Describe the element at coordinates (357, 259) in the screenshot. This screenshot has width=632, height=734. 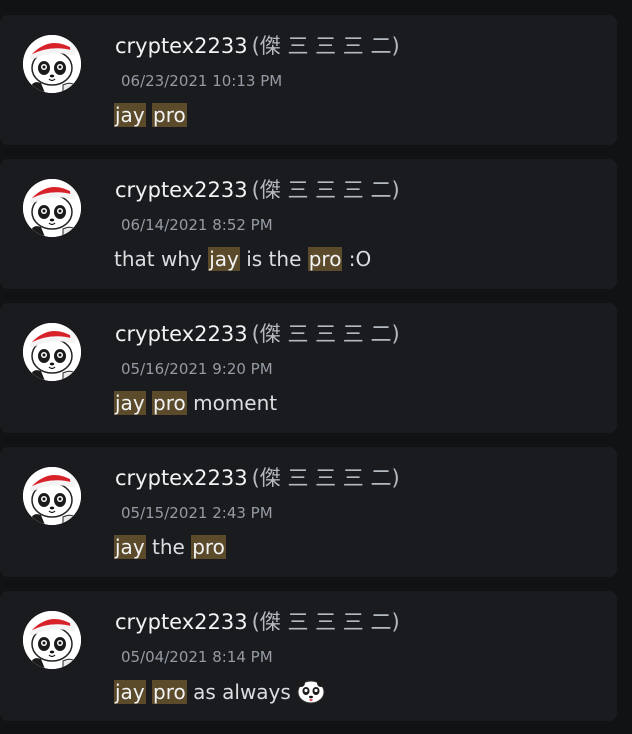
I see `message-text: :O` at that location.